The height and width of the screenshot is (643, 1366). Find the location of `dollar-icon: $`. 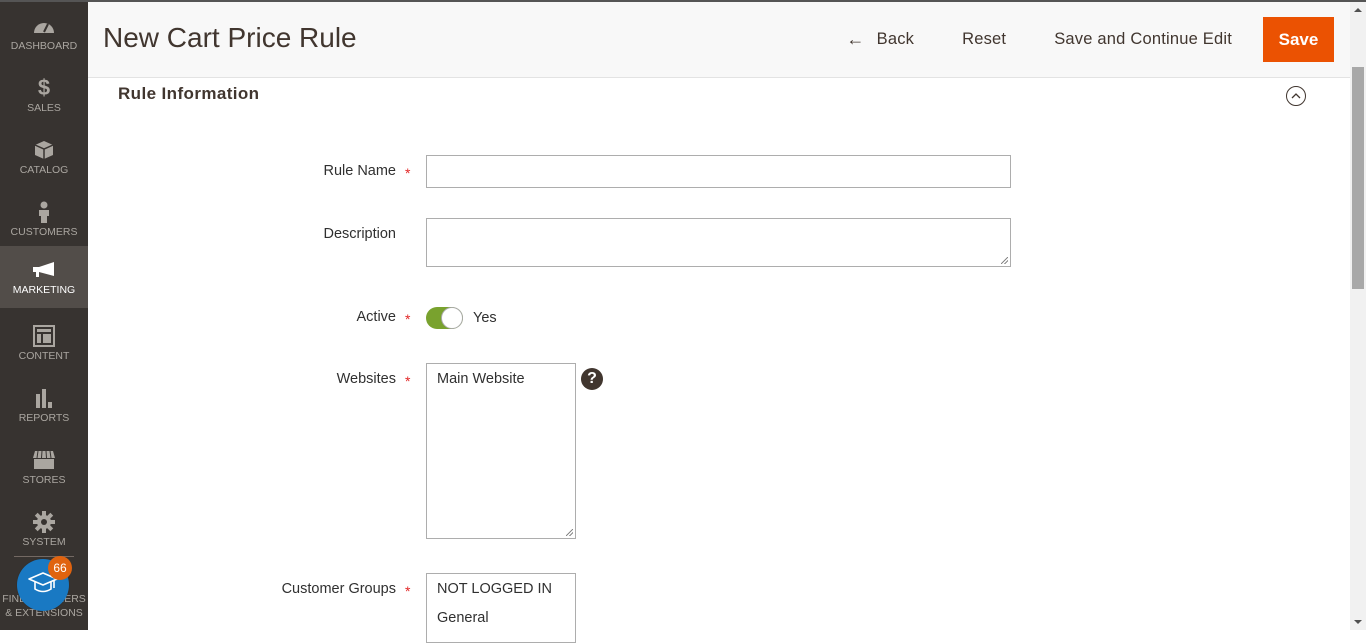

dollar-icon: $ is located at coordinates (44, 87).